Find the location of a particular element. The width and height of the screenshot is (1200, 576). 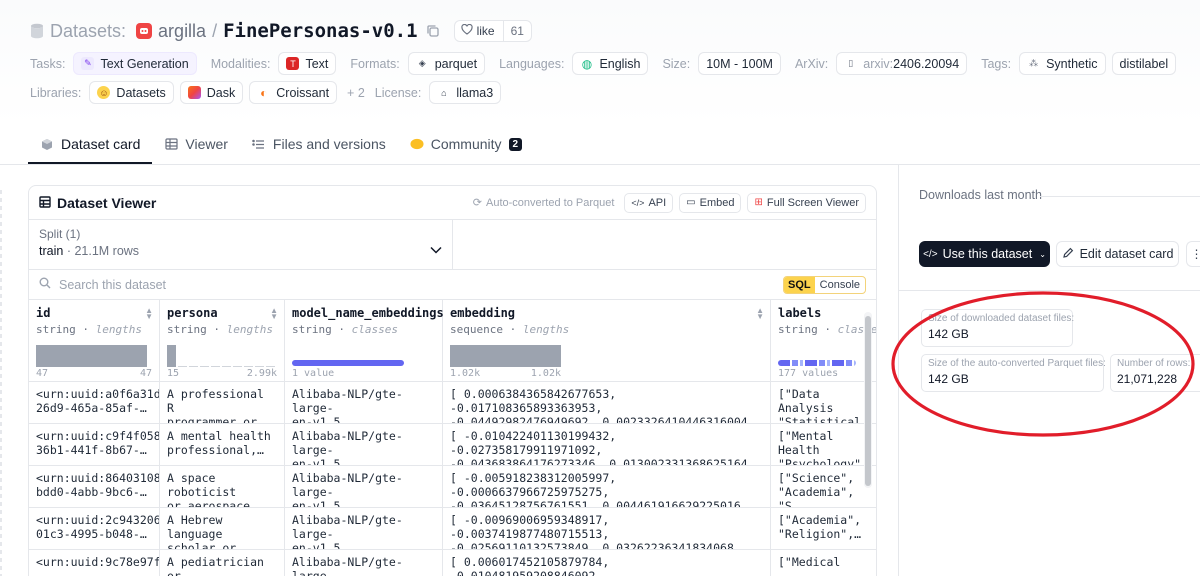

parquet-icon: ◈ is located at coordinates (422, 63).